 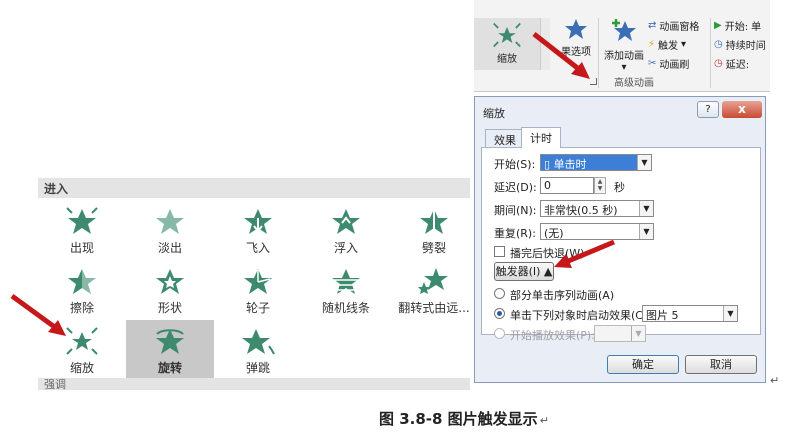 I want to click on bounce-star-icon, so click(x=258, y=342).